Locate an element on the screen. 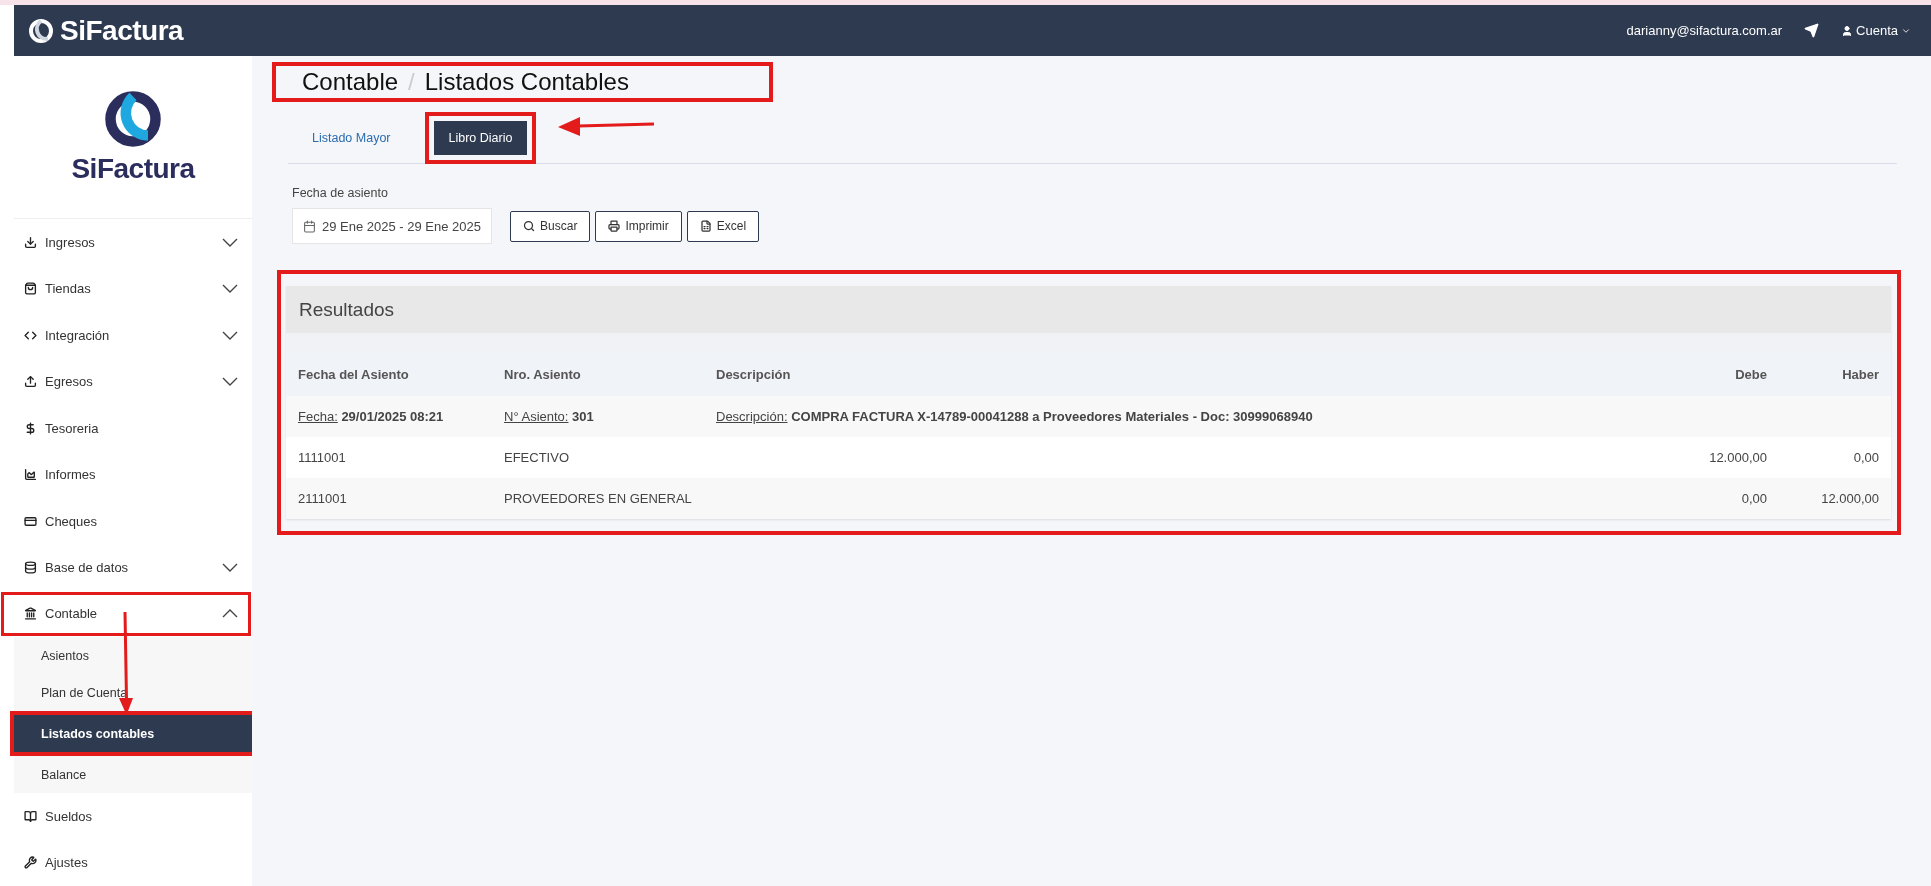 This screenshot has width=1931, height=886. table-cell: 1111001 is located at coordinates (389, 457).